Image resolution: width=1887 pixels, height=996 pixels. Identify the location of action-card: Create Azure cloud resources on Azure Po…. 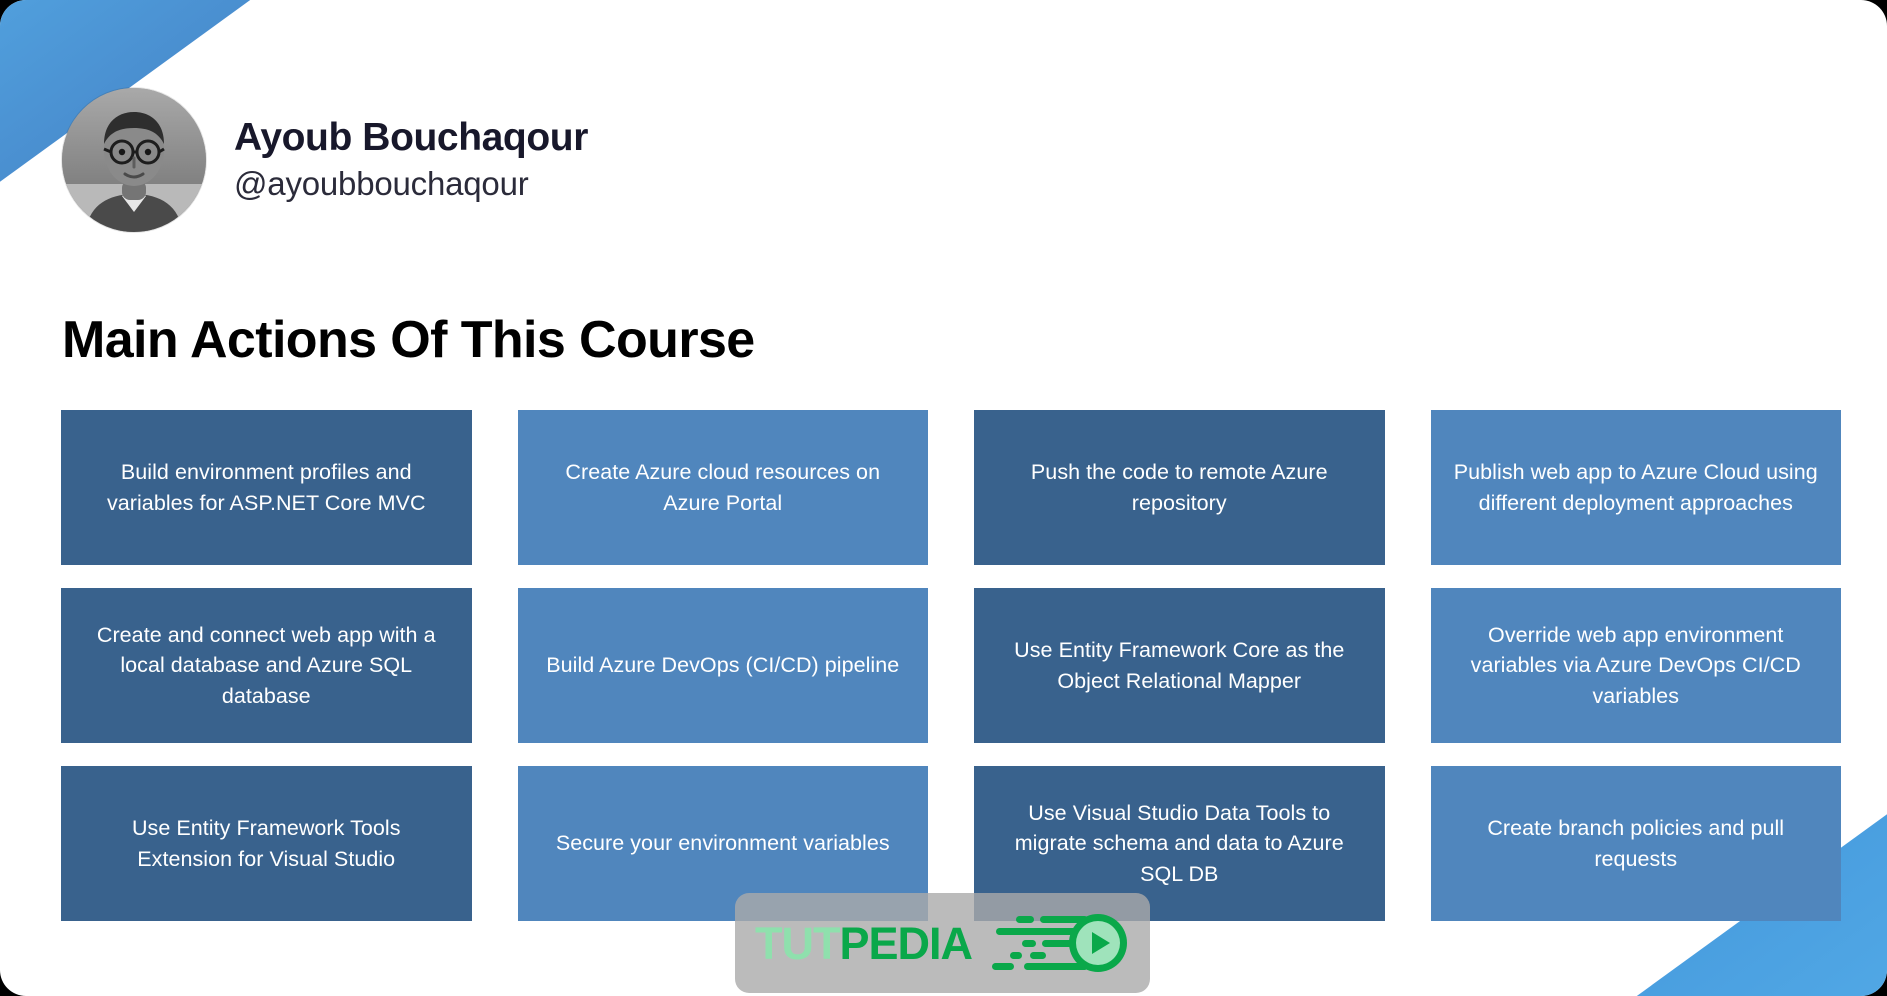
(722, 487).